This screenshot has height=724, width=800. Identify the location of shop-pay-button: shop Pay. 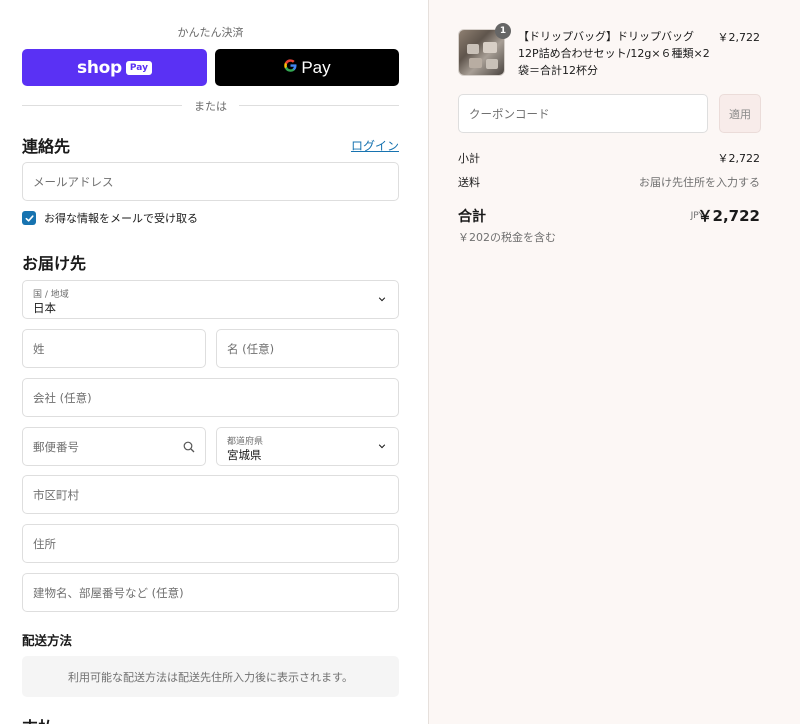
(114, 67).